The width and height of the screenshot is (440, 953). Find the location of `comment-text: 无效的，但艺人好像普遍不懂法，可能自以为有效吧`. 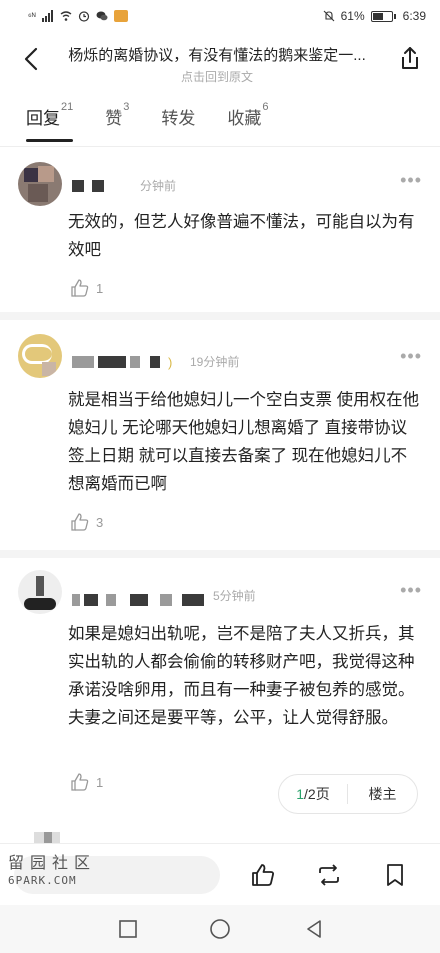

comment-text: 无效的，但艺人好像普遍不懂法，可能自以为有效吧 is located at coordinates (241, 236).